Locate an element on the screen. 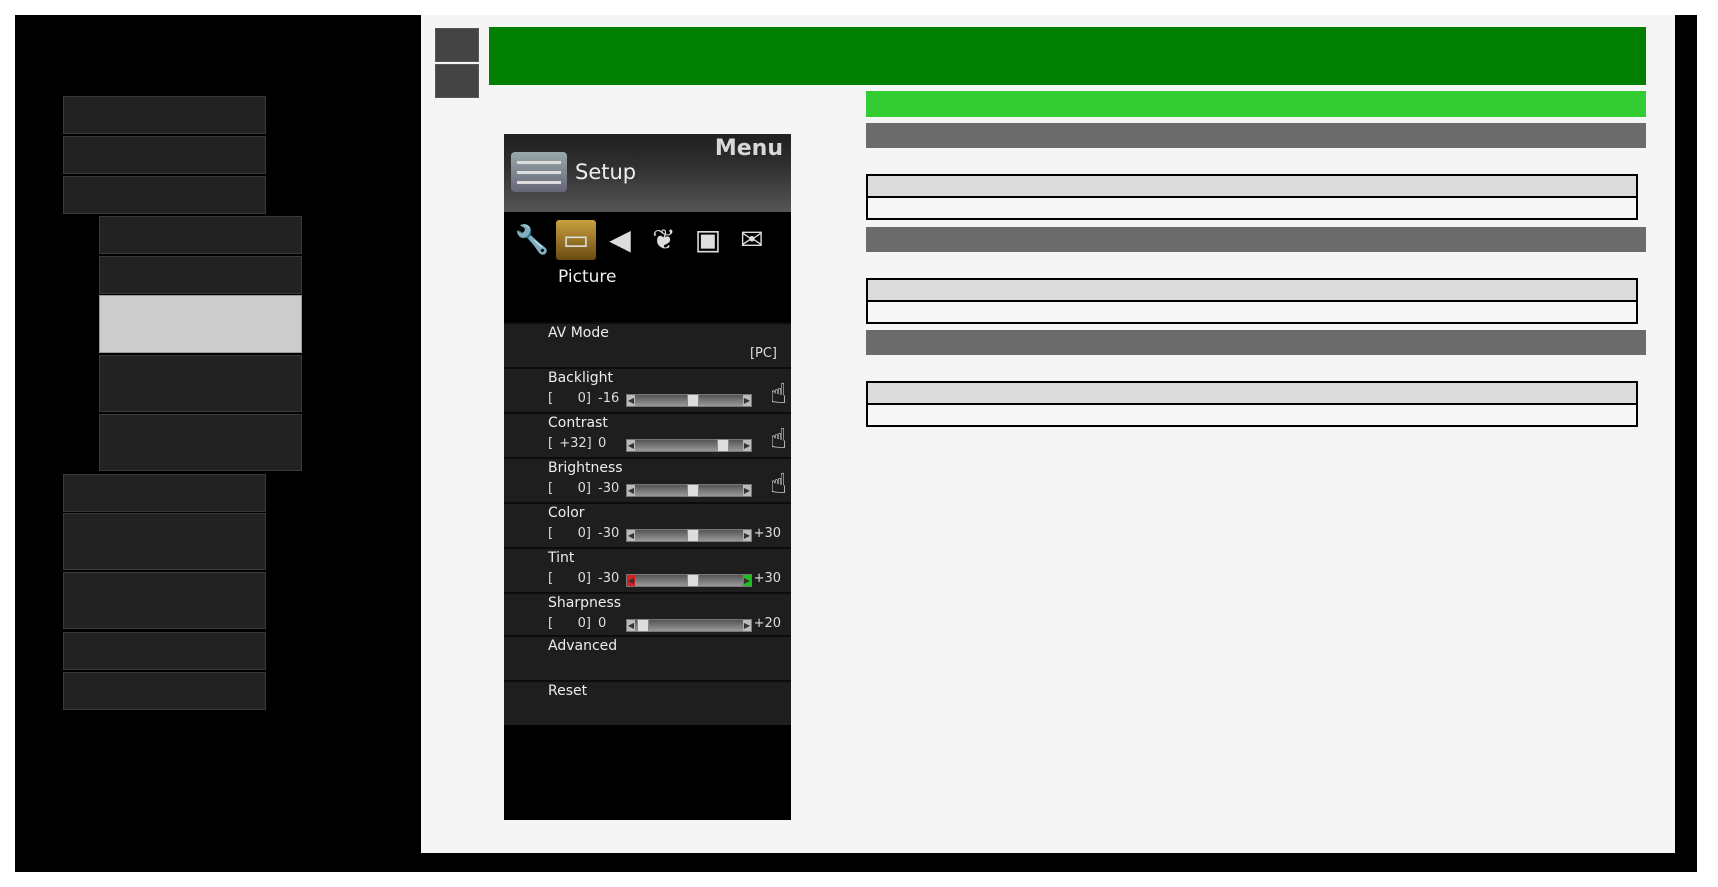 This screenshot has width=1718, height=887. mail-icon: ✉ is located at coordinates (752, 240).